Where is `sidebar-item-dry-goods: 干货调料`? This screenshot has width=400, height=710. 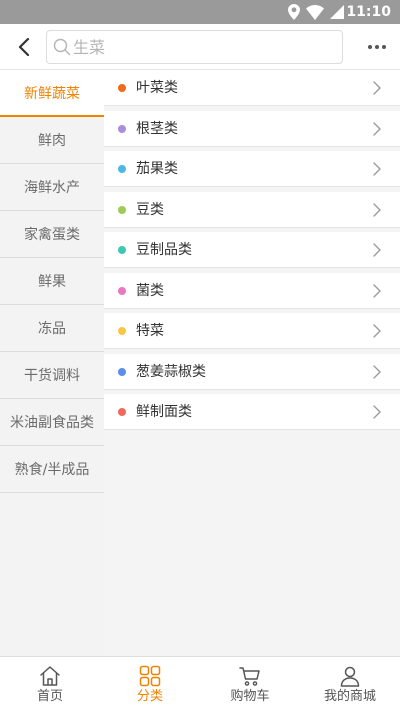 sidebar-item-dry-goods: 干货调料 is located at coordinates (52, 375).